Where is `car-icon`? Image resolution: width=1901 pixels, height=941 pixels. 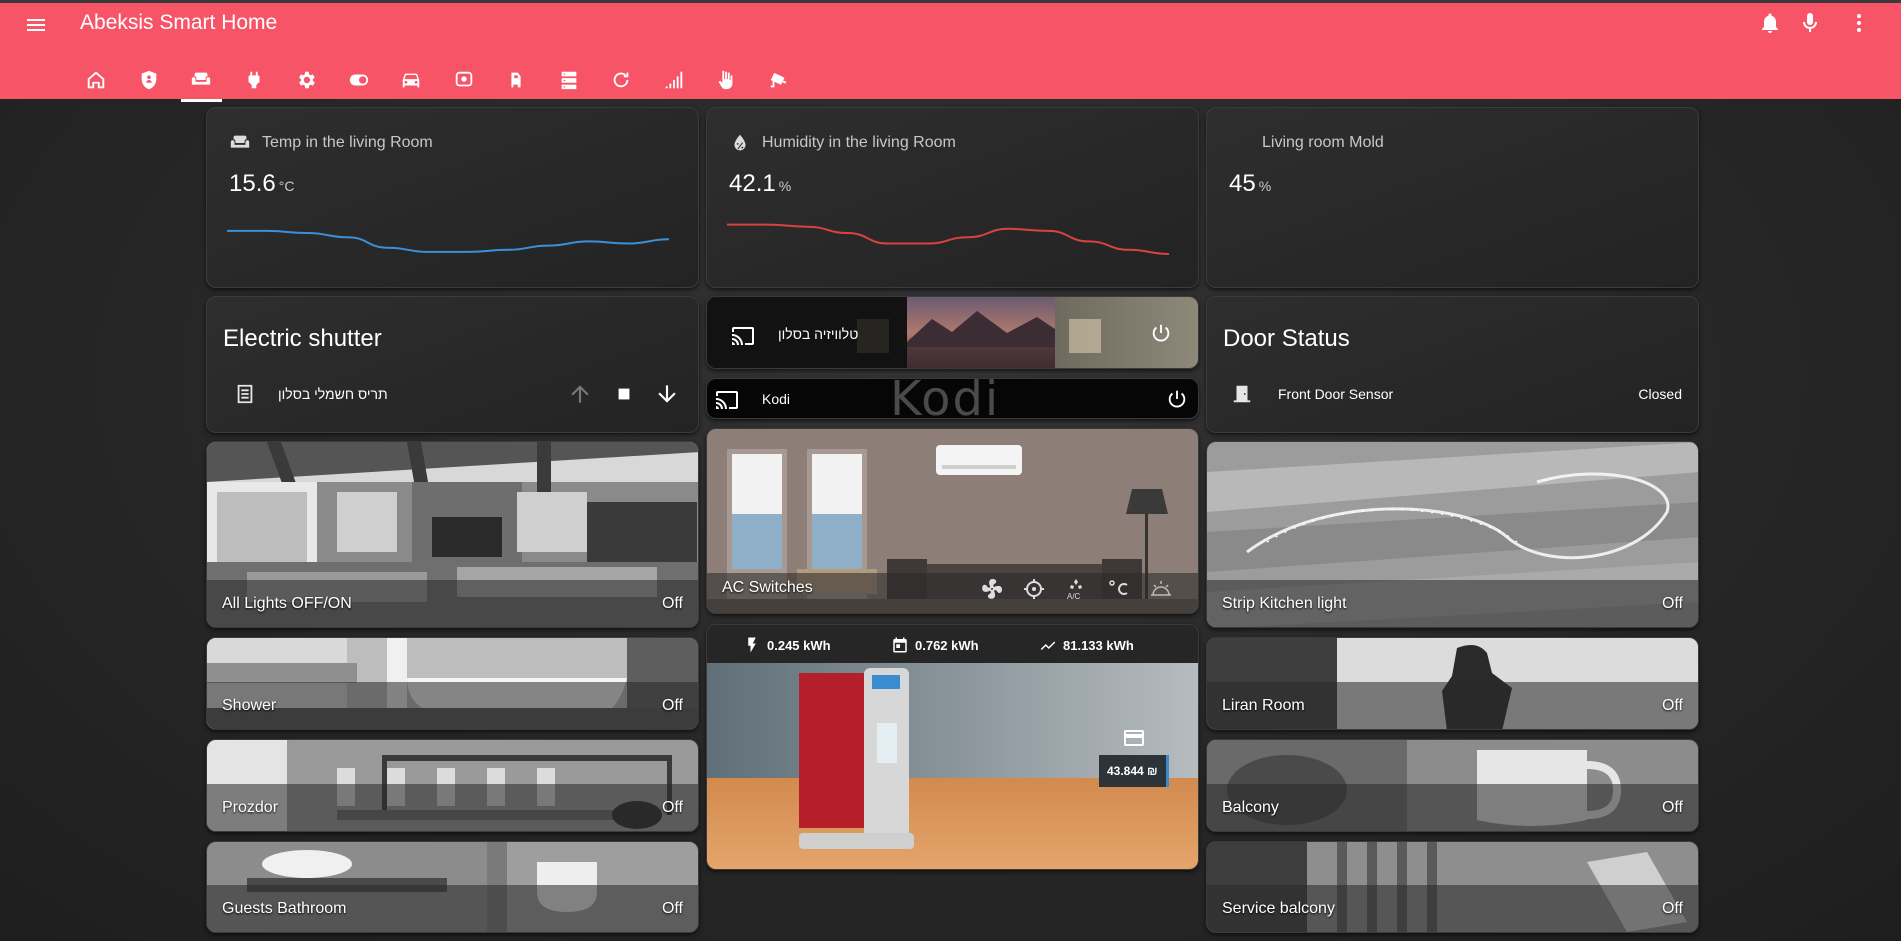 car-icon is located at coordinates (411, 80).